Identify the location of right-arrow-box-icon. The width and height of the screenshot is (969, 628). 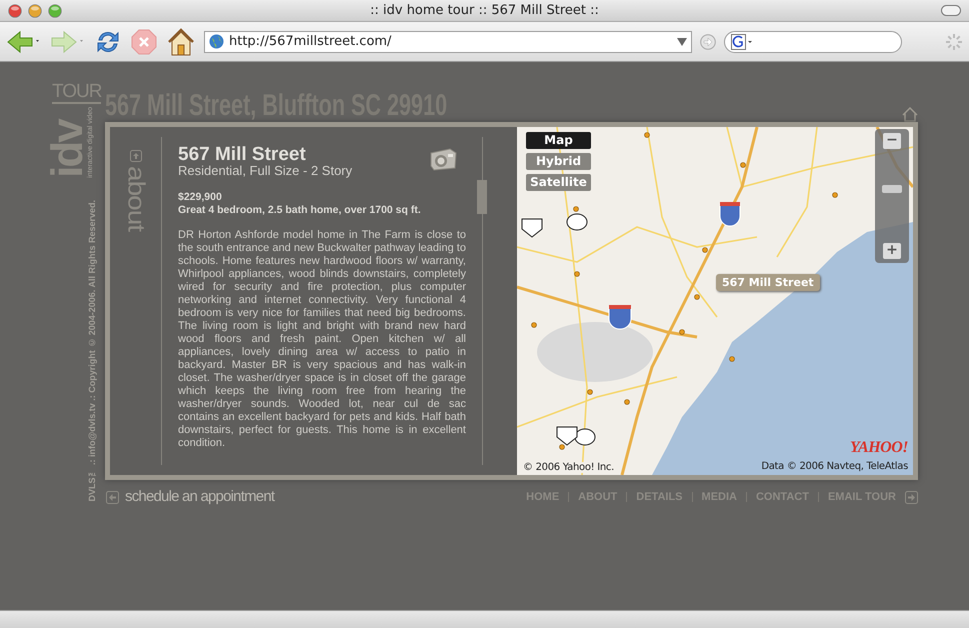
(911, 497).